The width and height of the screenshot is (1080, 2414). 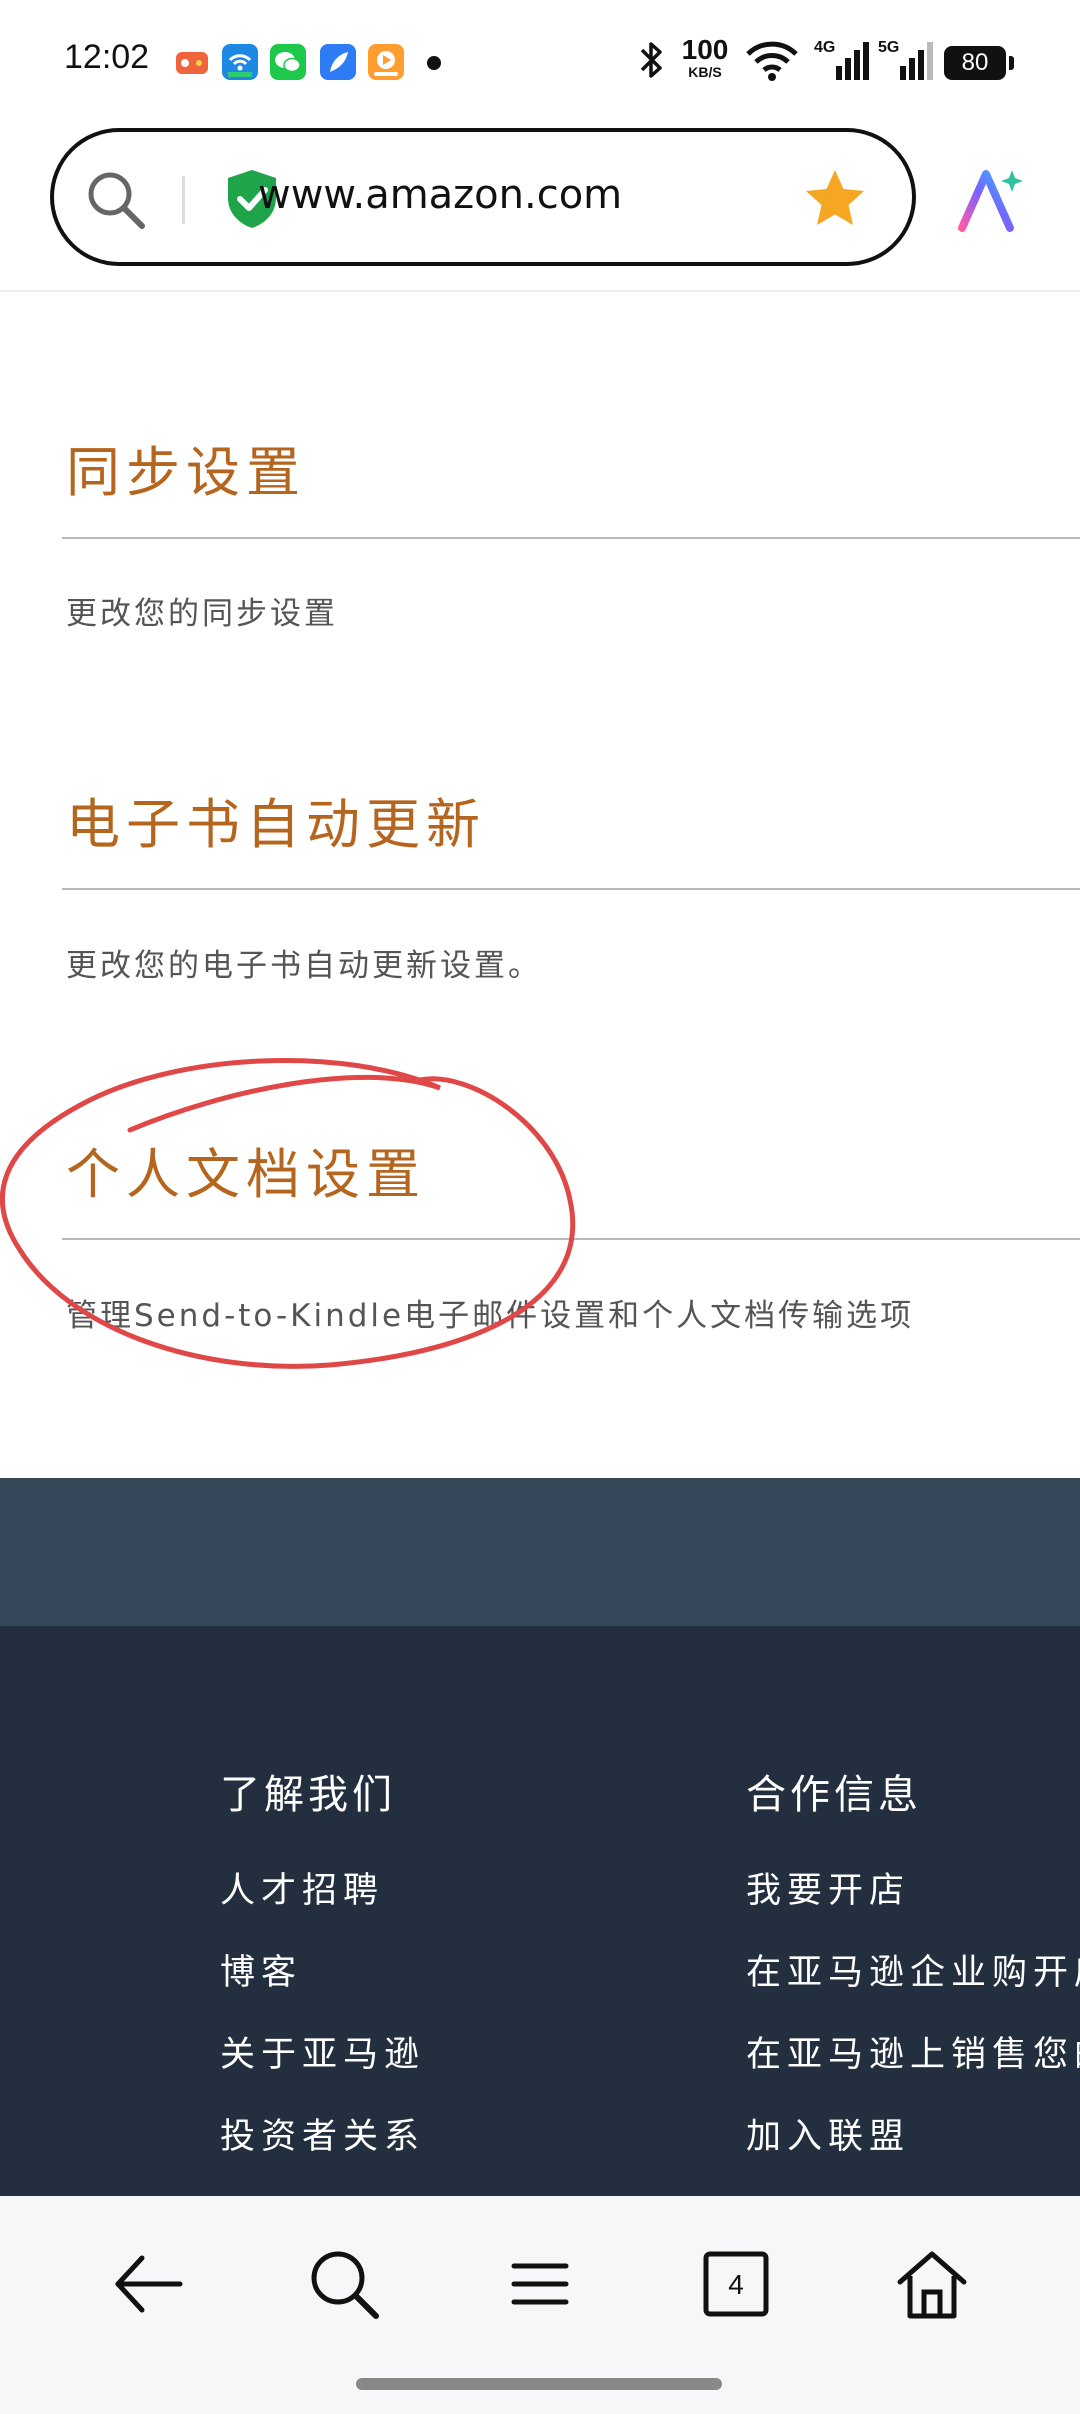 What do you see at coordinates (192, 62) in the screenshot?
I see `game-app-icon` at bounding box center [192, 62].